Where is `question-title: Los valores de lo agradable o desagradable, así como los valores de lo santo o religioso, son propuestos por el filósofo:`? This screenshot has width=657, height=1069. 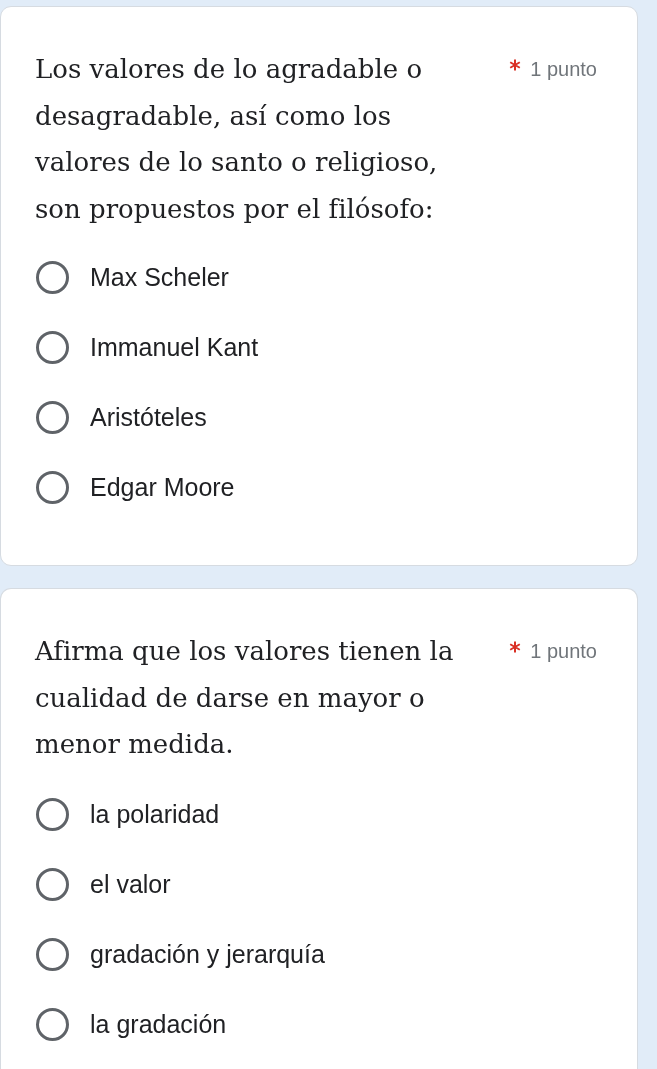 question-title: Los valores de lo agradable o desagradable, así como los valores de lo santo o religioso, son propuestos por el filósofo: is located at coordinates (237, 139).